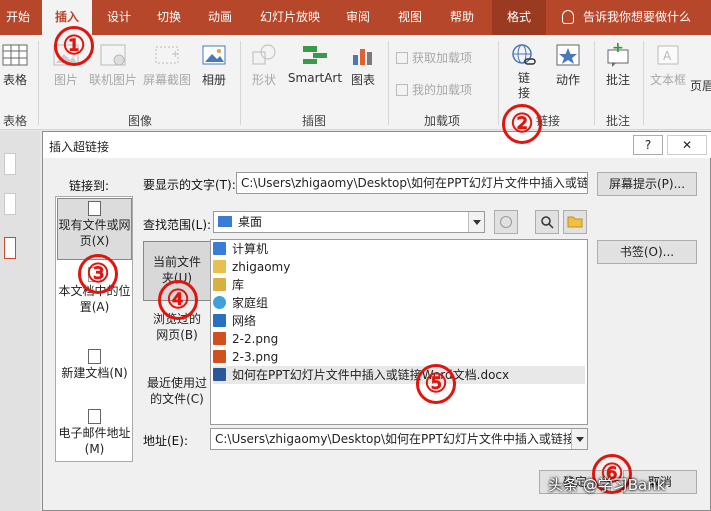  What do you see at coordinates (14, 80) in the screenshot?
I see `table-label: 表格` at bounding box center [14, 80].